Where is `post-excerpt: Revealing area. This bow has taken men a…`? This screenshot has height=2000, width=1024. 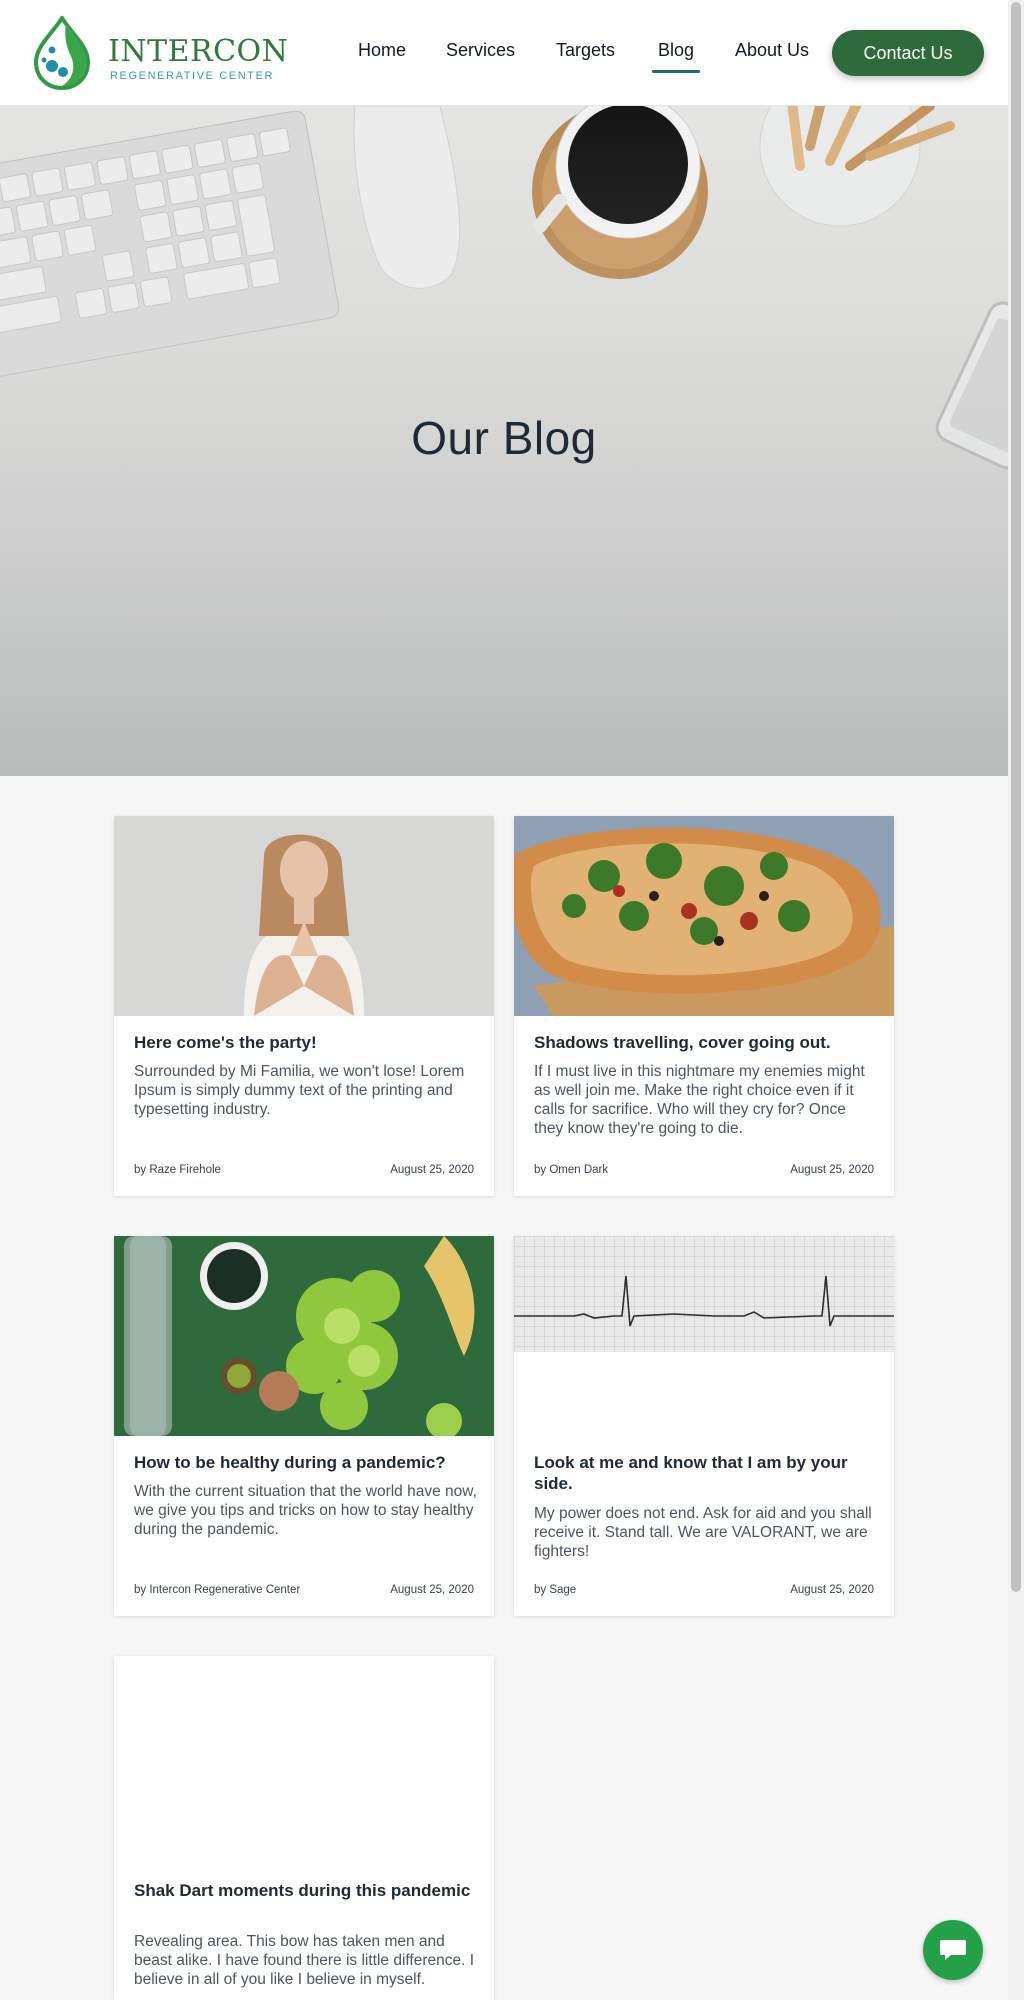
post-excerpt: Revealing area. This bow has taken men a… is located at coordinates (304, 1960).